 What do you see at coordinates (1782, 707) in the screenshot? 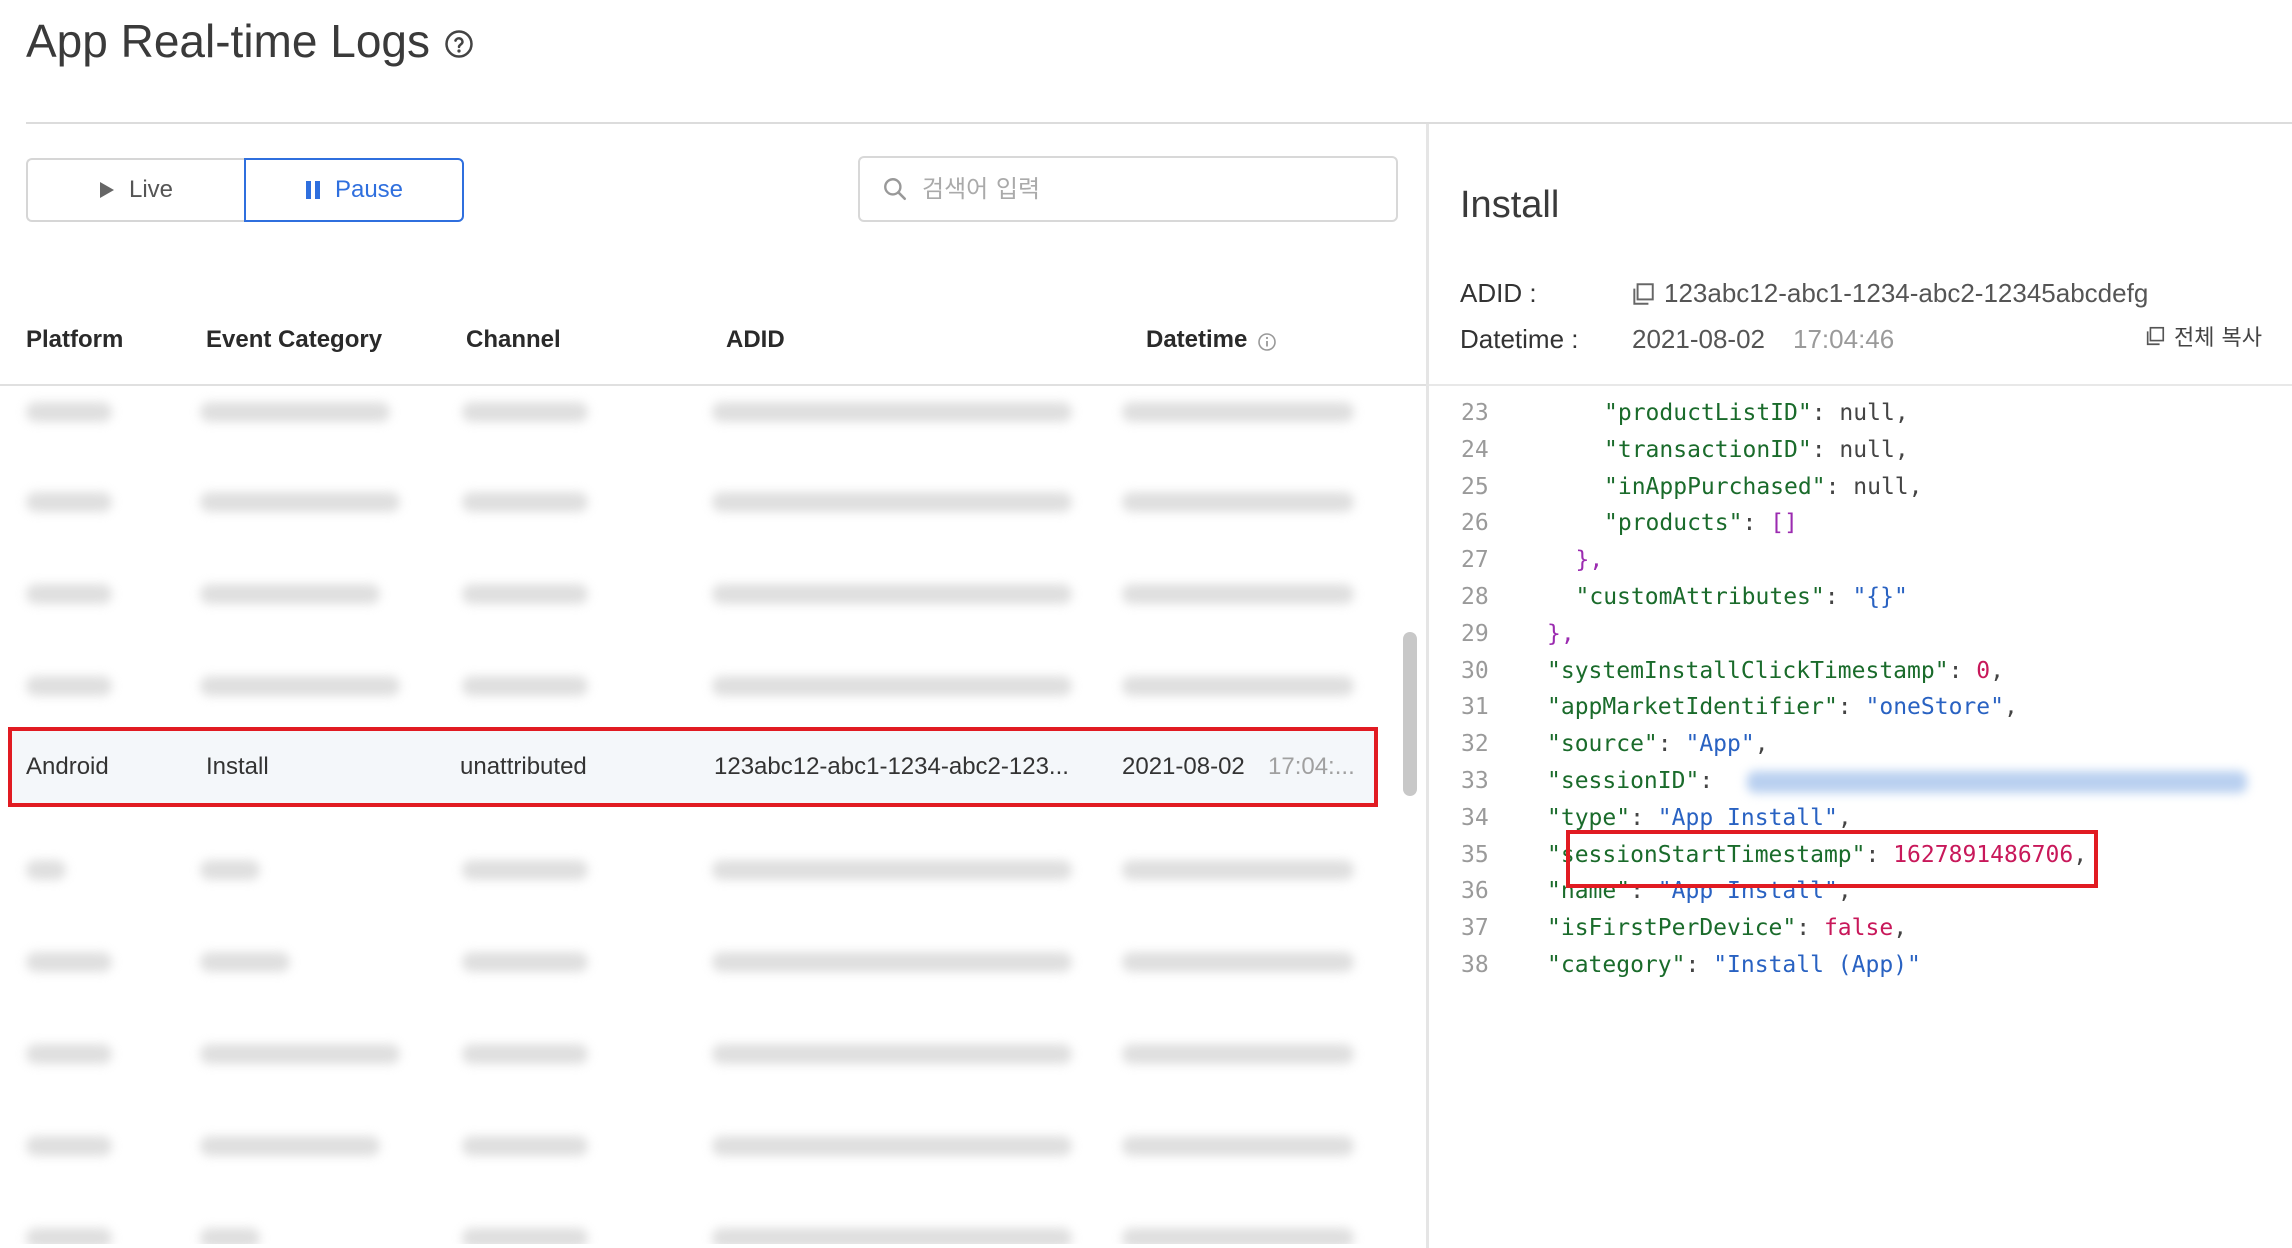
I see `code-content: "appMarketIdentifier": "oneStore",` at bounding box center [1782, 707].